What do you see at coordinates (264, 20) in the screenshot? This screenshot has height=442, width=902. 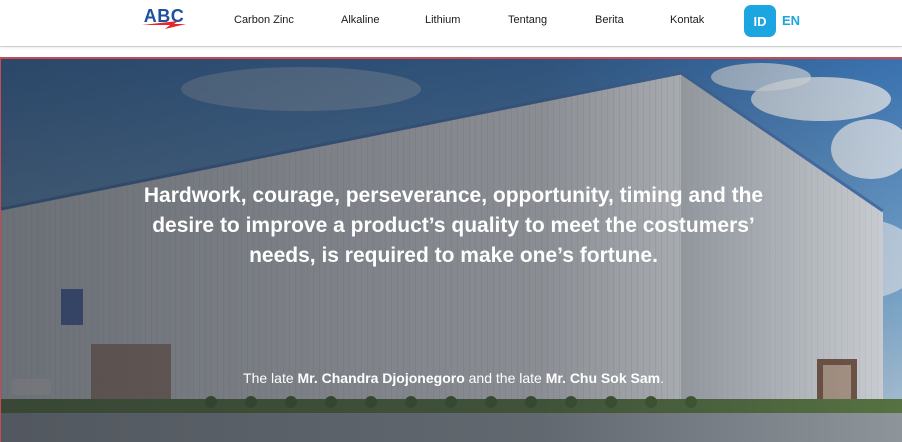 I see `nav-carbon-zinc: Carbon Zinc` at bounding box center [264, 20].